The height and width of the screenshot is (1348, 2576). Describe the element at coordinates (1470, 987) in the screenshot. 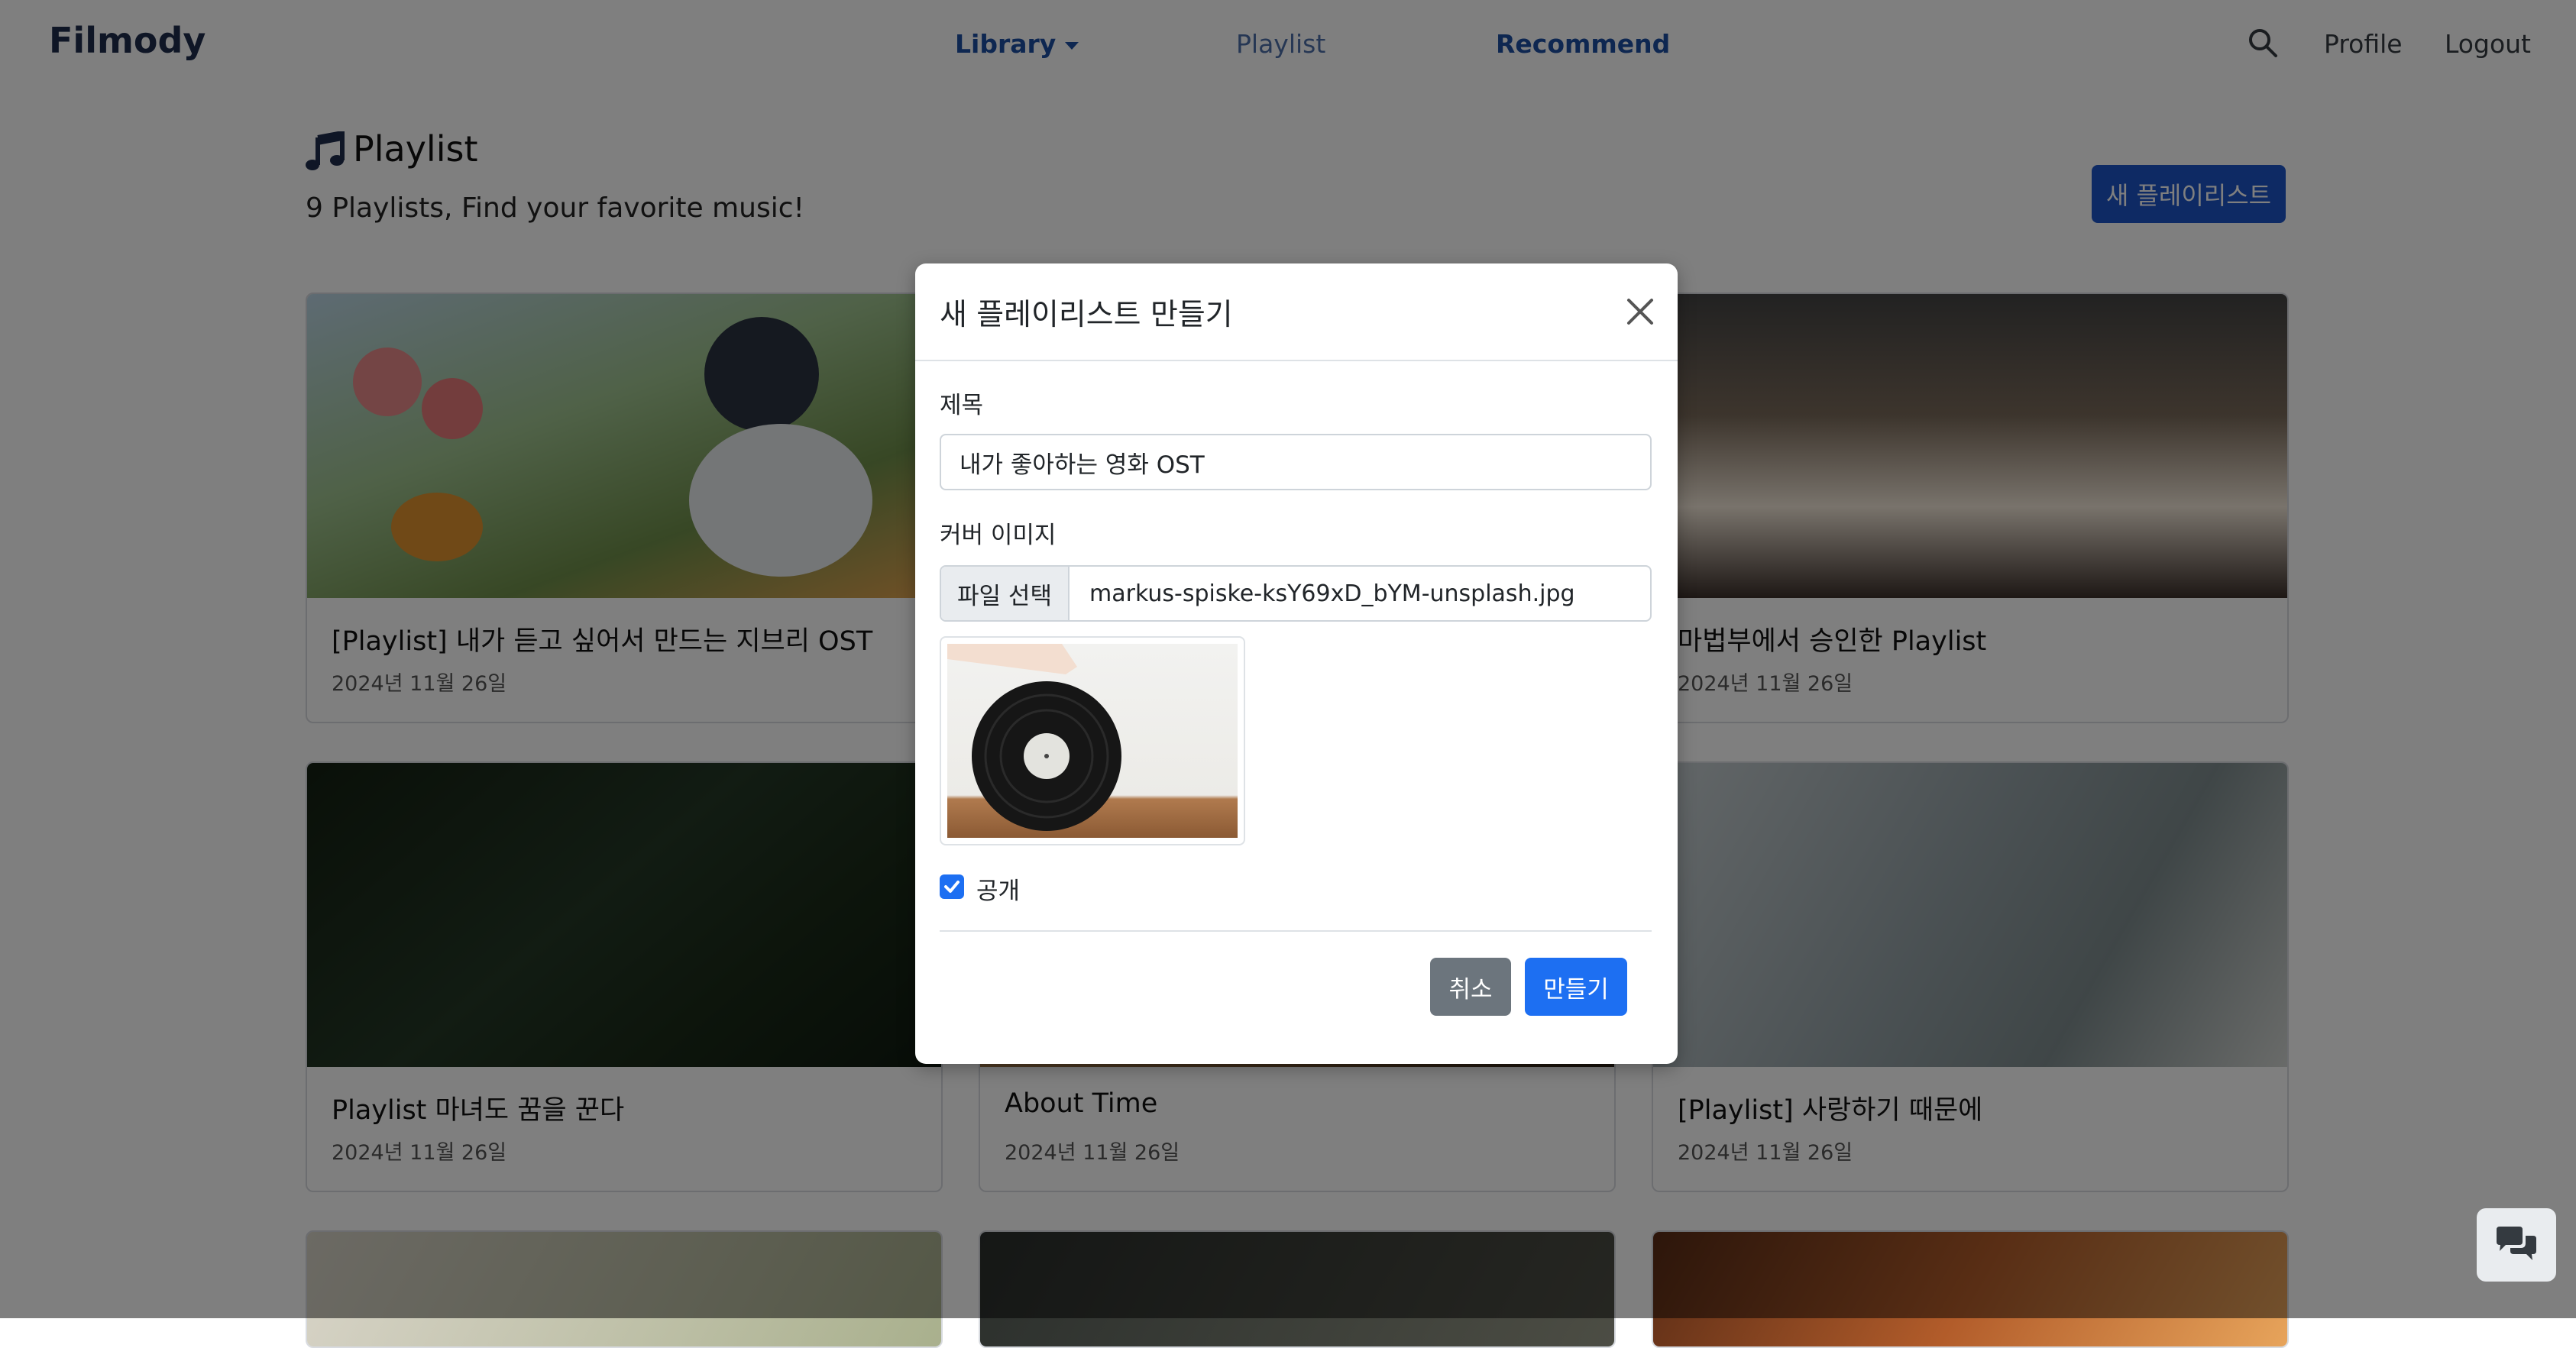

I see `cancel-button: 취소` at that location.